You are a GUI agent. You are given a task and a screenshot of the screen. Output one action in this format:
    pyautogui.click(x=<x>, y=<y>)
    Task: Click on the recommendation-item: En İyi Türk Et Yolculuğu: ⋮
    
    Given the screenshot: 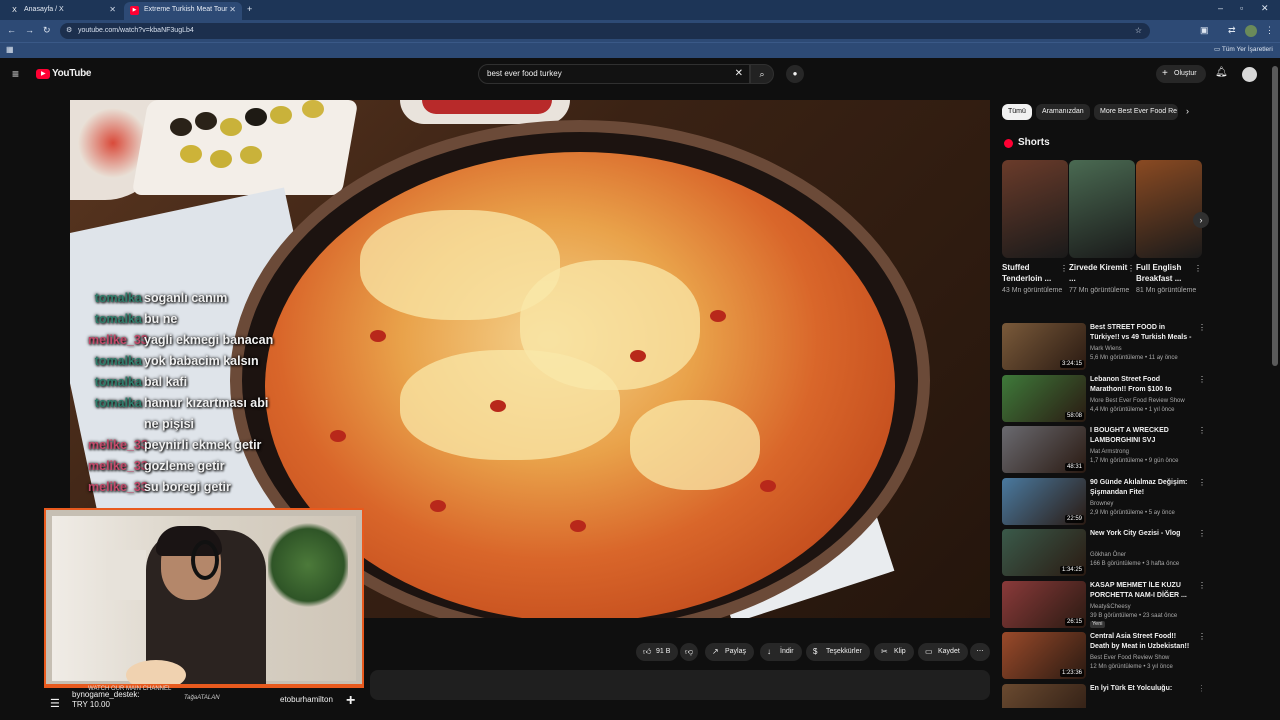 What is the action you would take?
    pyautogui.click(x=1102, y=695)
    